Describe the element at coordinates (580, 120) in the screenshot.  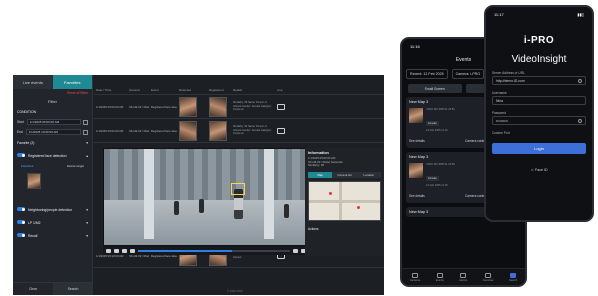
I see `eye-icon` at that location.